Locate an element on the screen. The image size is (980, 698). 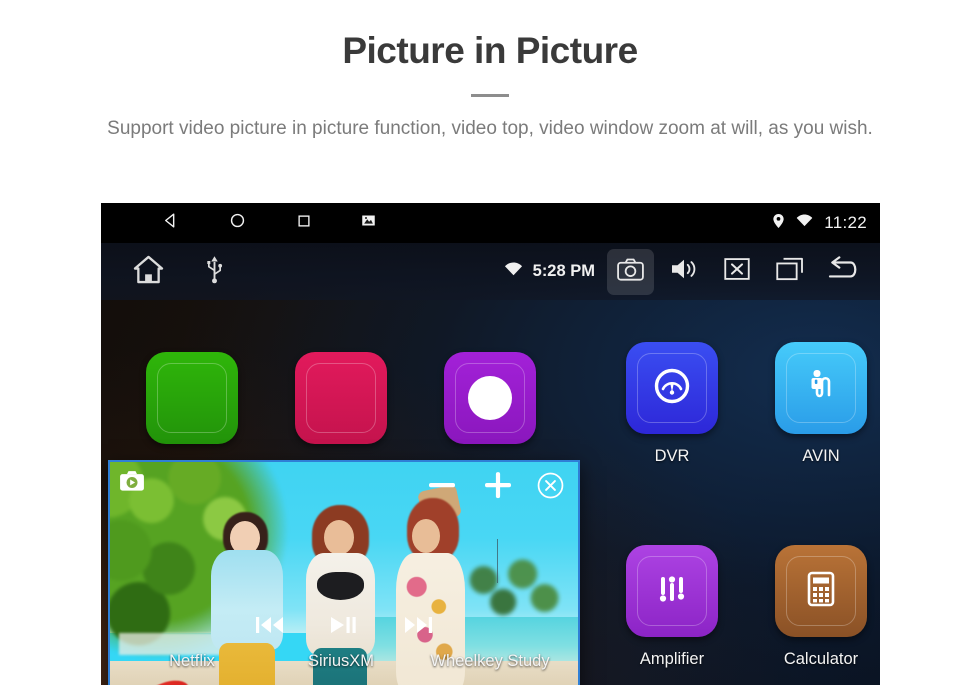
pip-capture-button is located at coordinates (132, 483).